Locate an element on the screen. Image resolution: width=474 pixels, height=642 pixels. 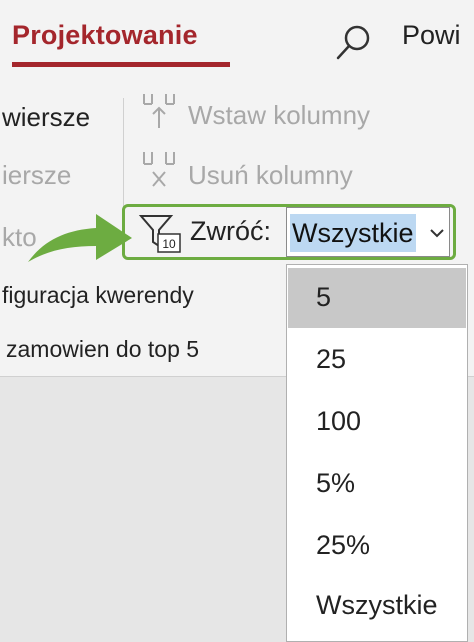
delete-column-icon is located at coordinates (159, 169).